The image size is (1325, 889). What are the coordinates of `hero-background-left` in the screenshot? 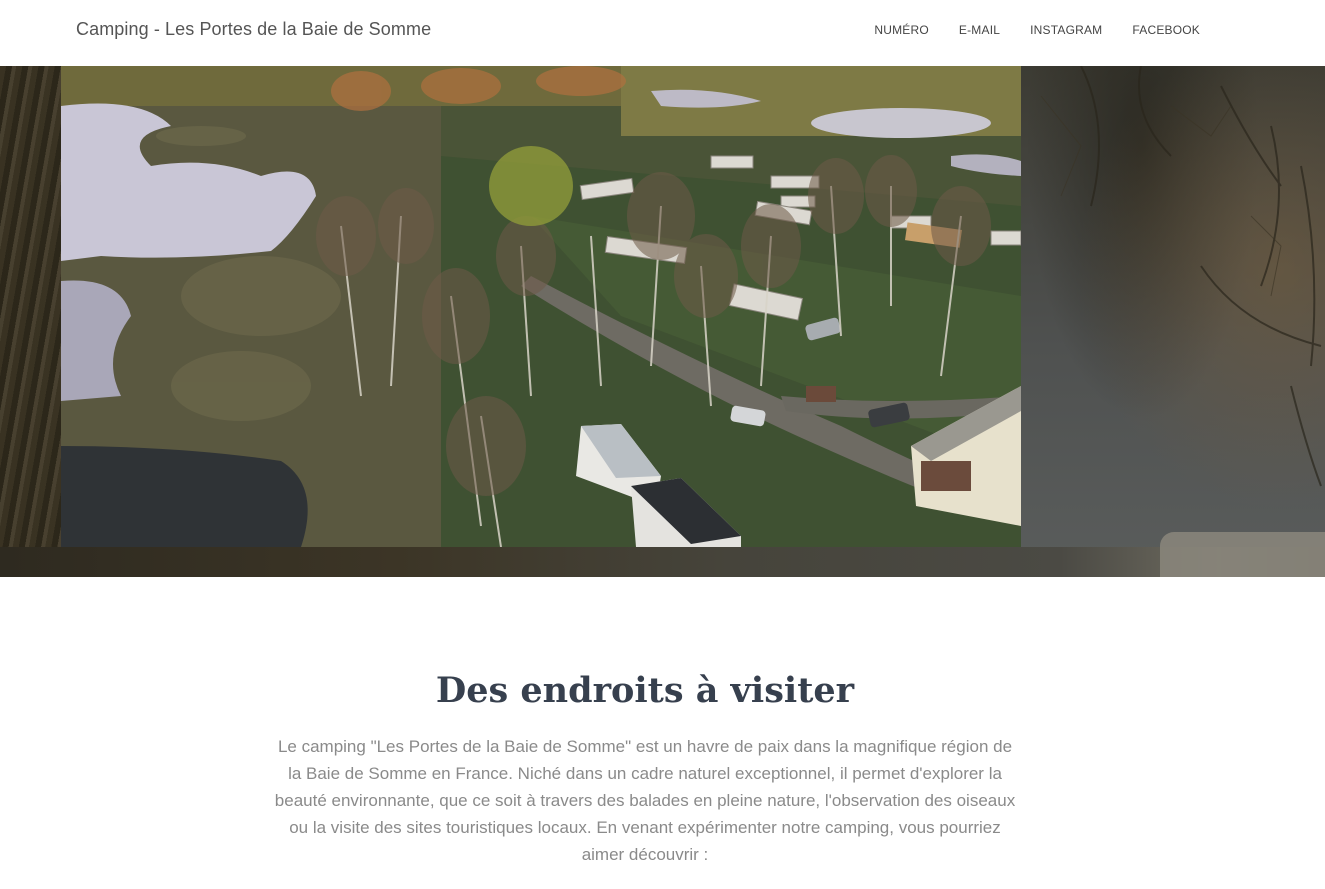 It's located at (31, 321).